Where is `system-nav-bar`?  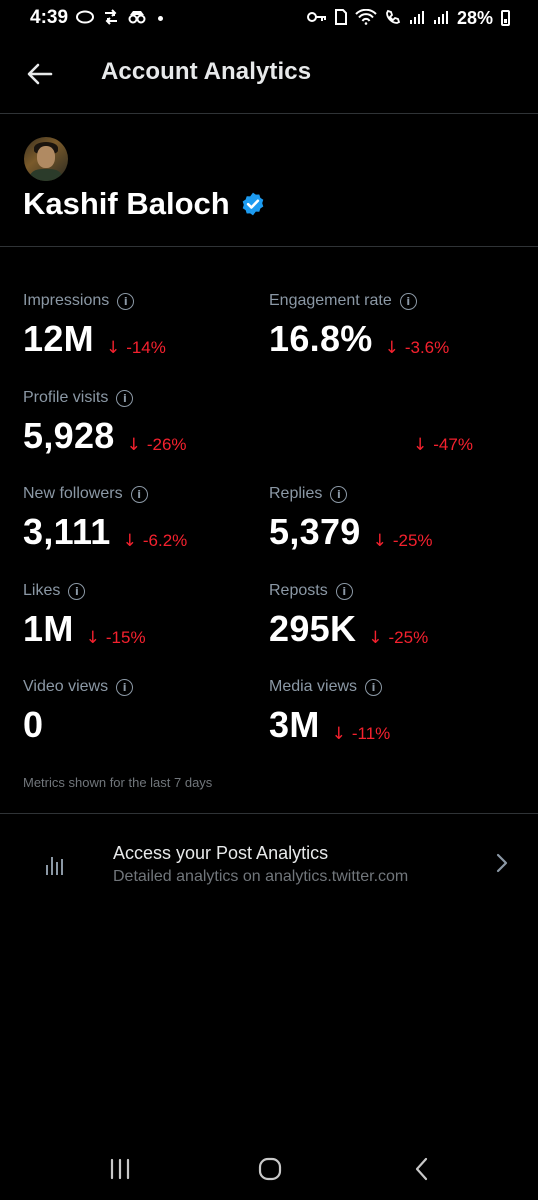 system-nav-bar is located at coordinates (269, 1170).